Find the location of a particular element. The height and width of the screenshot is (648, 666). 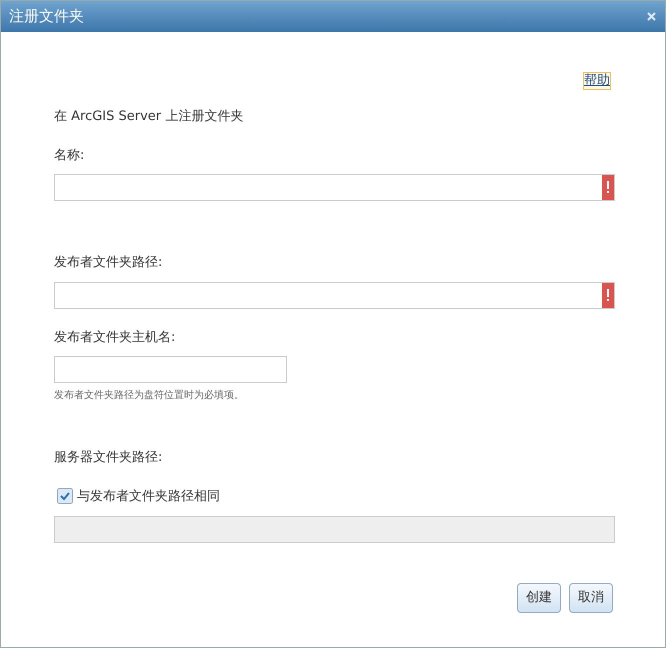

window-title: 注册文件夹 is located at coordinates (46, 17).